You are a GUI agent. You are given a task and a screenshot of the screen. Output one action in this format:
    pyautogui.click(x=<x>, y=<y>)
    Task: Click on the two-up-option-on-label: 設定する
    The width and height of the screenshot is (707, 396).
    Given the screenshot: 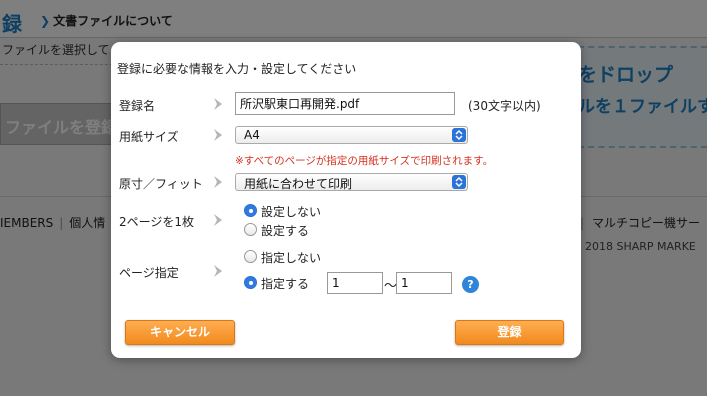 What is the action you would take?
    pyautogui.click(x=285, y=231)
    